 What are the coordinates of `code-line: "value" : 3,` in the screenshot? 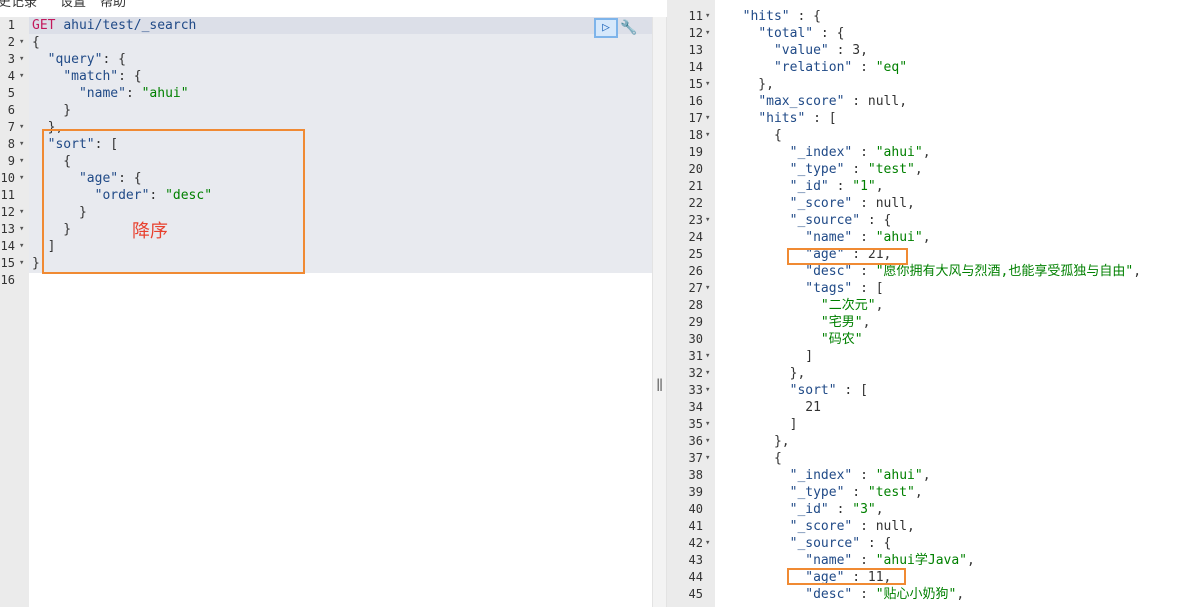 It's located at (797, 50).